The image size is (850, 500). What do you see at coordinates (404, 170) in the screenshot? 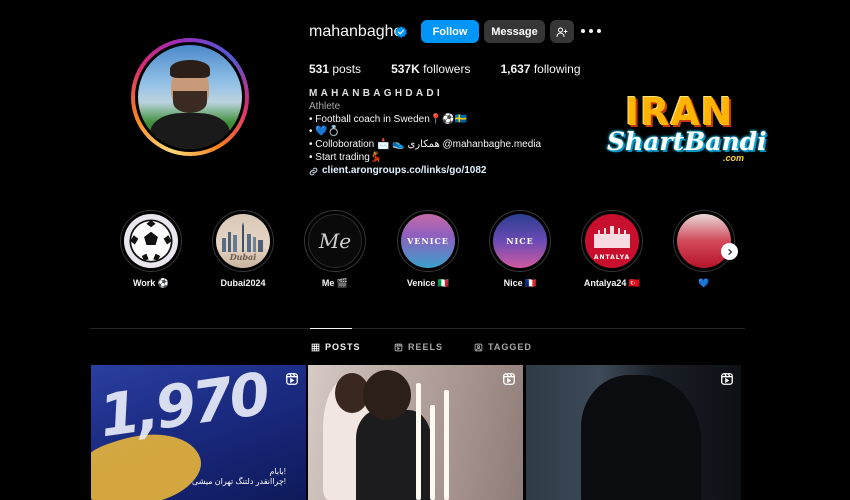
I see `bio-link-text: client.arongroups.co/links/go/1082` at bounding box center [404, 170].